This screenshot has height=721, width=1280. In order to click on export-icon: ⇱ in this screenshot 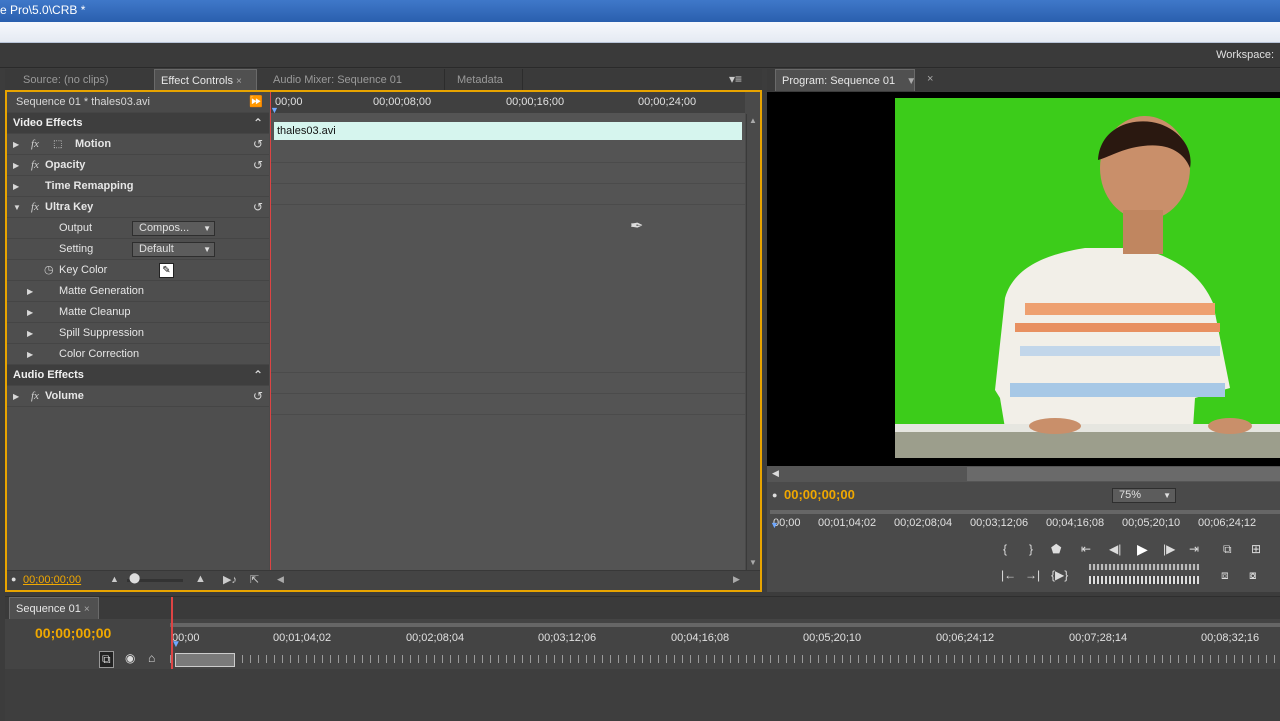, I will do `click(254, 579)`.